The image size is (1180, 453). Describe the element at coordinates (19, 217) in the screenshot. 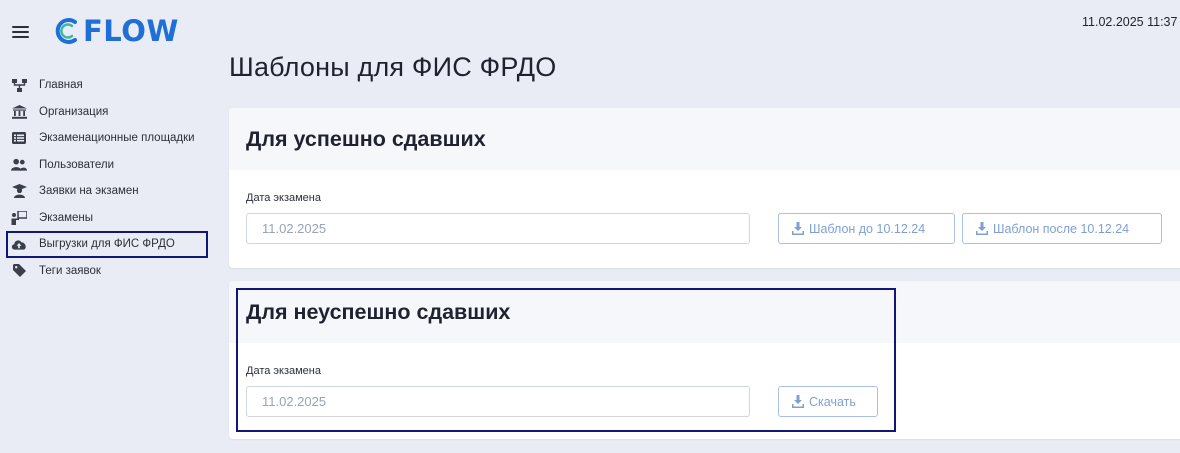

I see `presenter-icon` at that location.